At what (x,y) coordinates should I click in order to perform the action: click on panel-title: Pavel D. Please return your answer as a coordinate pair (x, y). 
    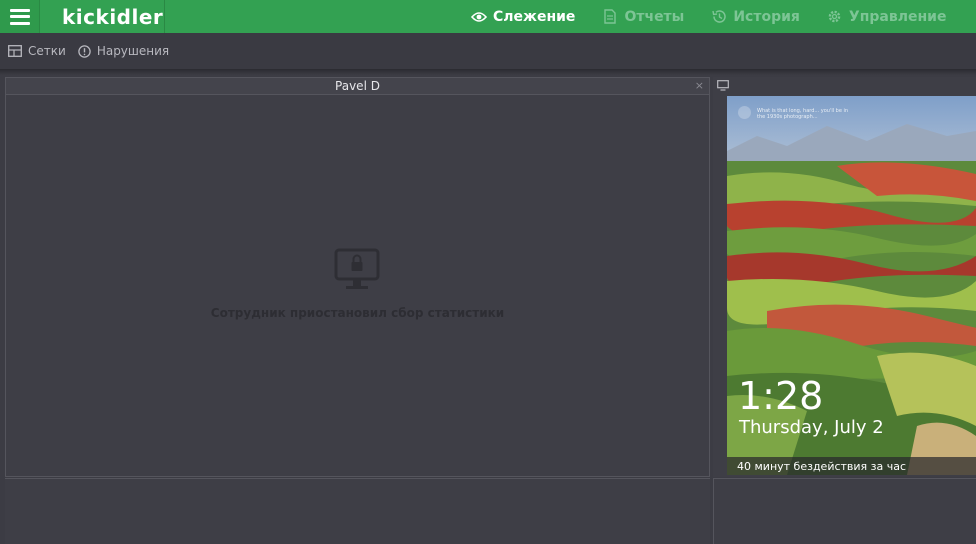
    Looking at the image, I should click on (357, 86).